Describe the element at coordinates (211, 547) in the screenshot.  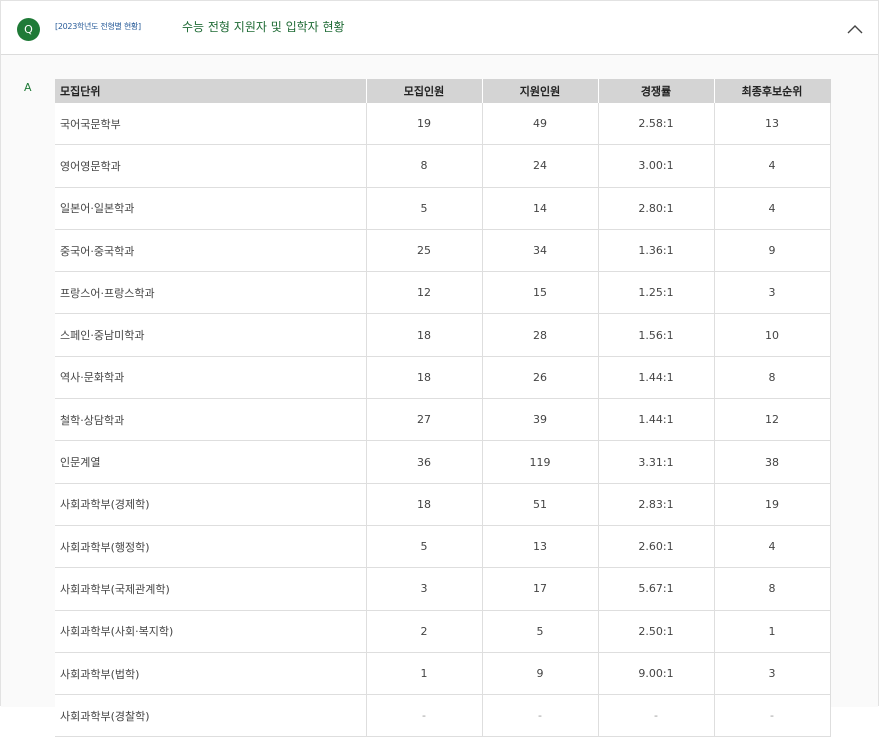
I see `cell-unit: 사회과학부(행정학)` at that location.